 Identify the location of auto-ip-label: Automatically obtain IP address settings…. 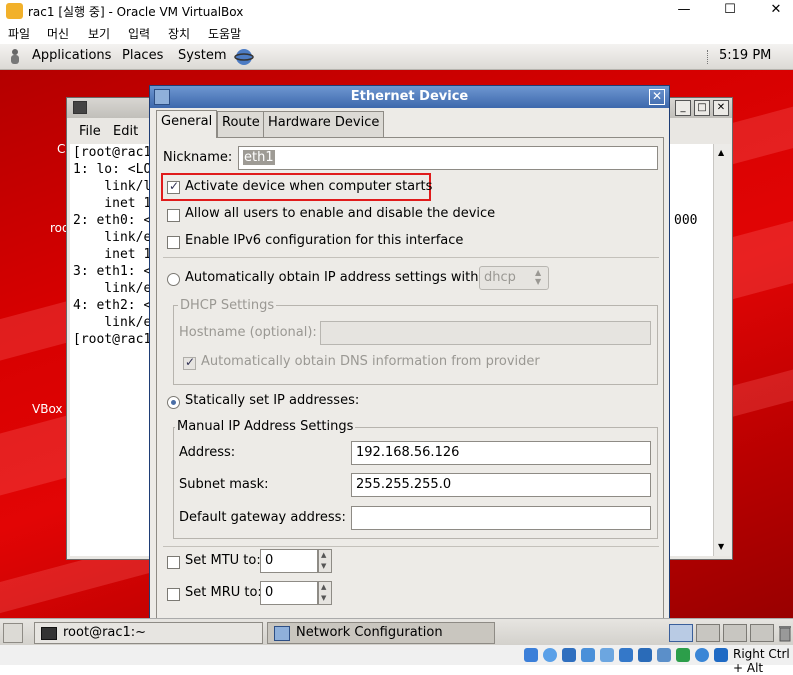
(334, 277).